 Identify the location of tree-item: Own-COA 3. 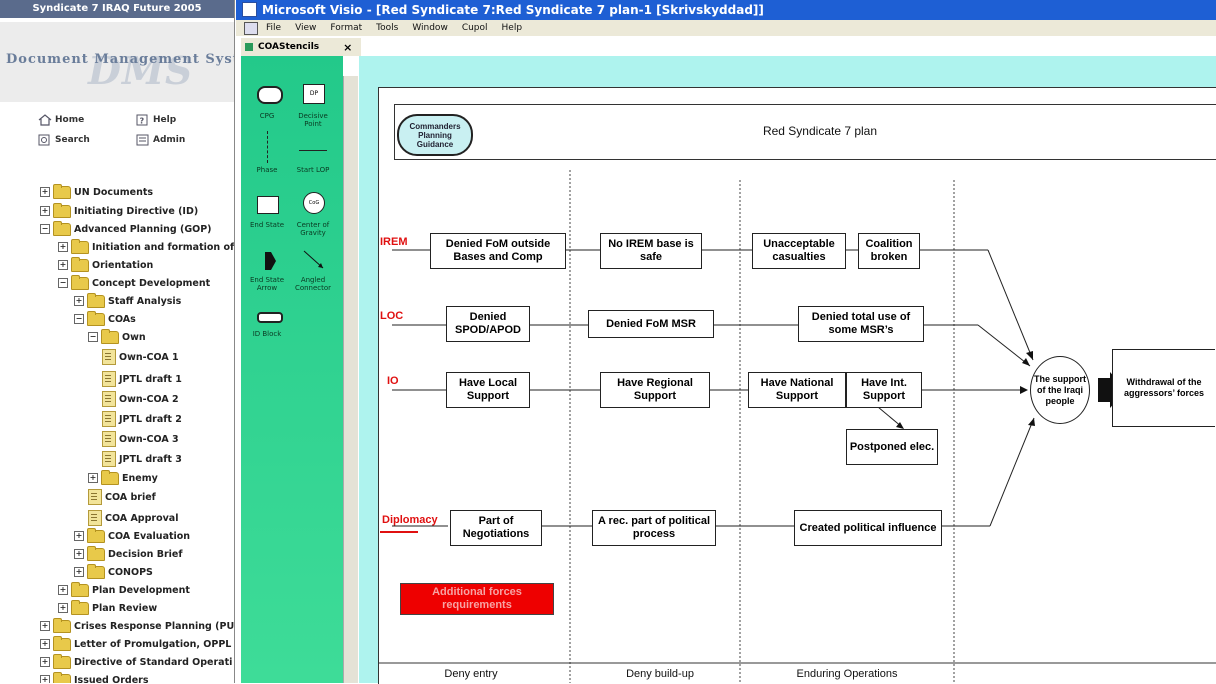
(140, 439).